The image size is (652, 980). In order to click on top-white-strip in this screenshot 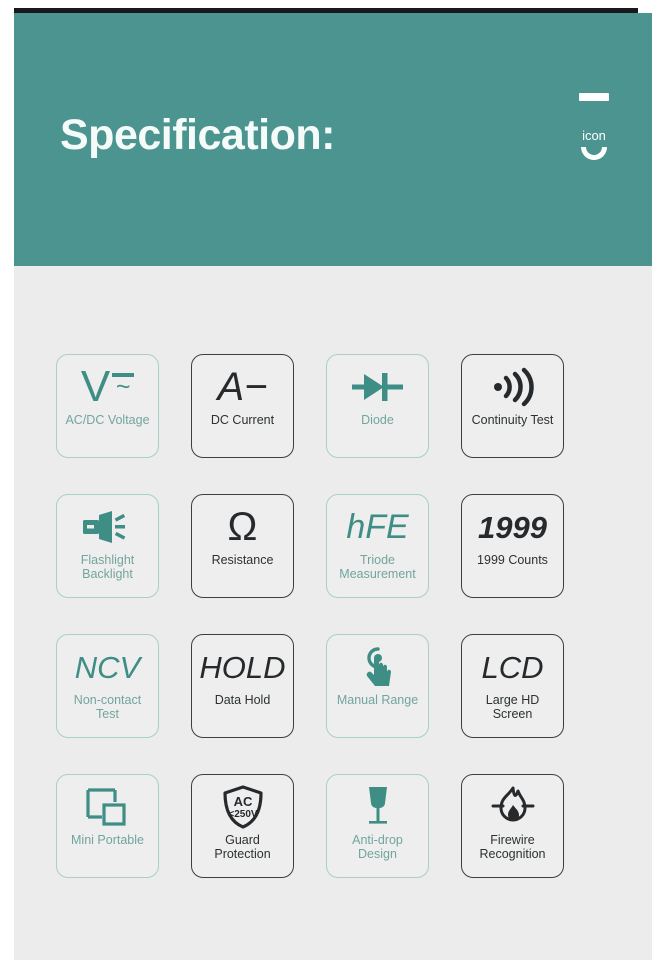, I will do `click(326, 4)`.